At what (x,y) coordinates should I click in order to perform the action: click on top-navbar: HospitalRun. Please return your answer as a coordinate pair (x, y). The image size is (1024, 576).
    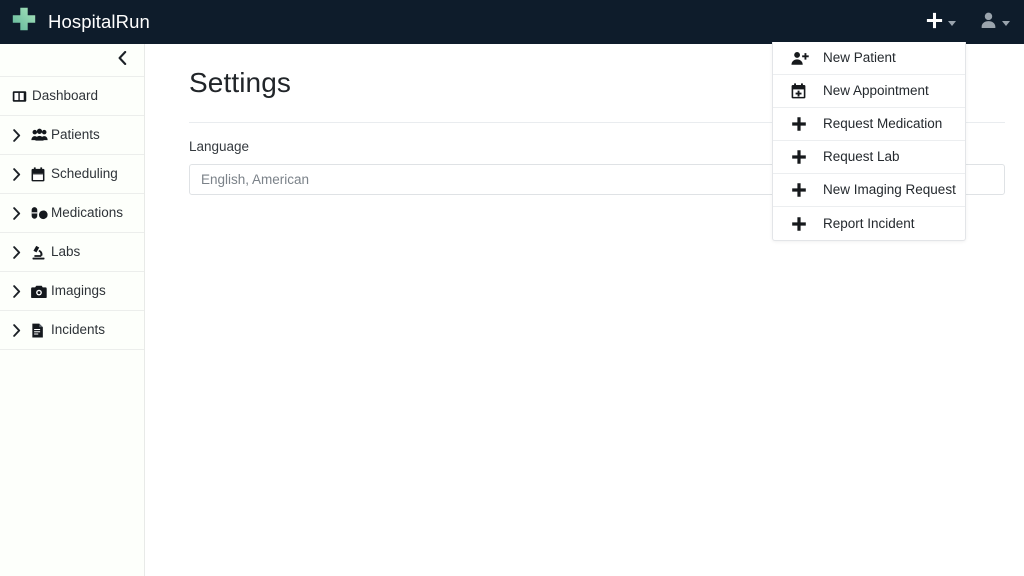
    Looking at the image, I should click on (512, 22).